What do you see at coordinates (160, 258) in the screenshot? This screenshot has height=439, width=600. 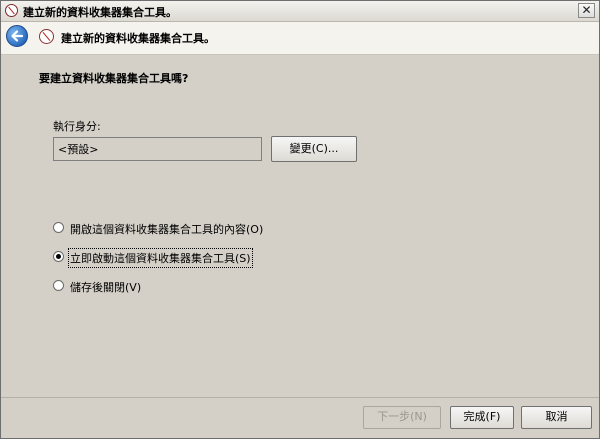 I see `option-label: 立即啟動這個資料收集器集合工具(S)` at bounding box center [160, 258].